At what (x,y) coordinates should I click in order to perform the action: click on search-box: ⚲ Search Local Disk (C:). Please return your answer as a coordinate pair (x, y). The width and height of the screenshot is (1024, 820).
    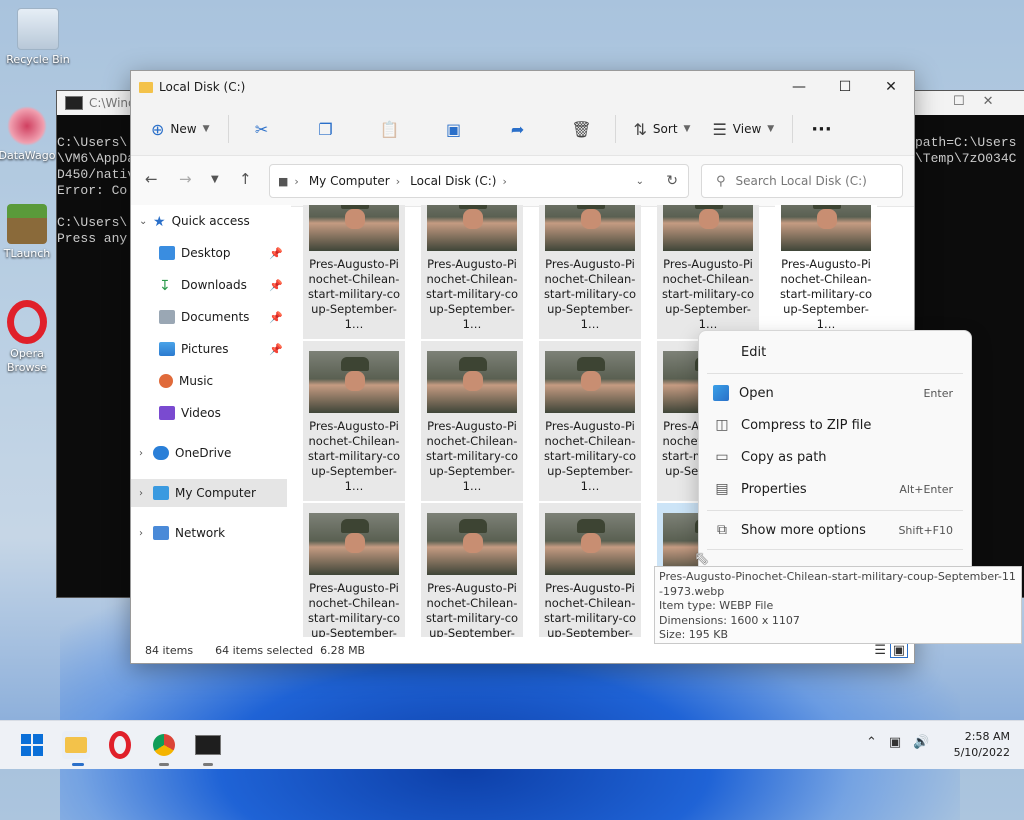
    Looking at the image, I should click on (802, 181).